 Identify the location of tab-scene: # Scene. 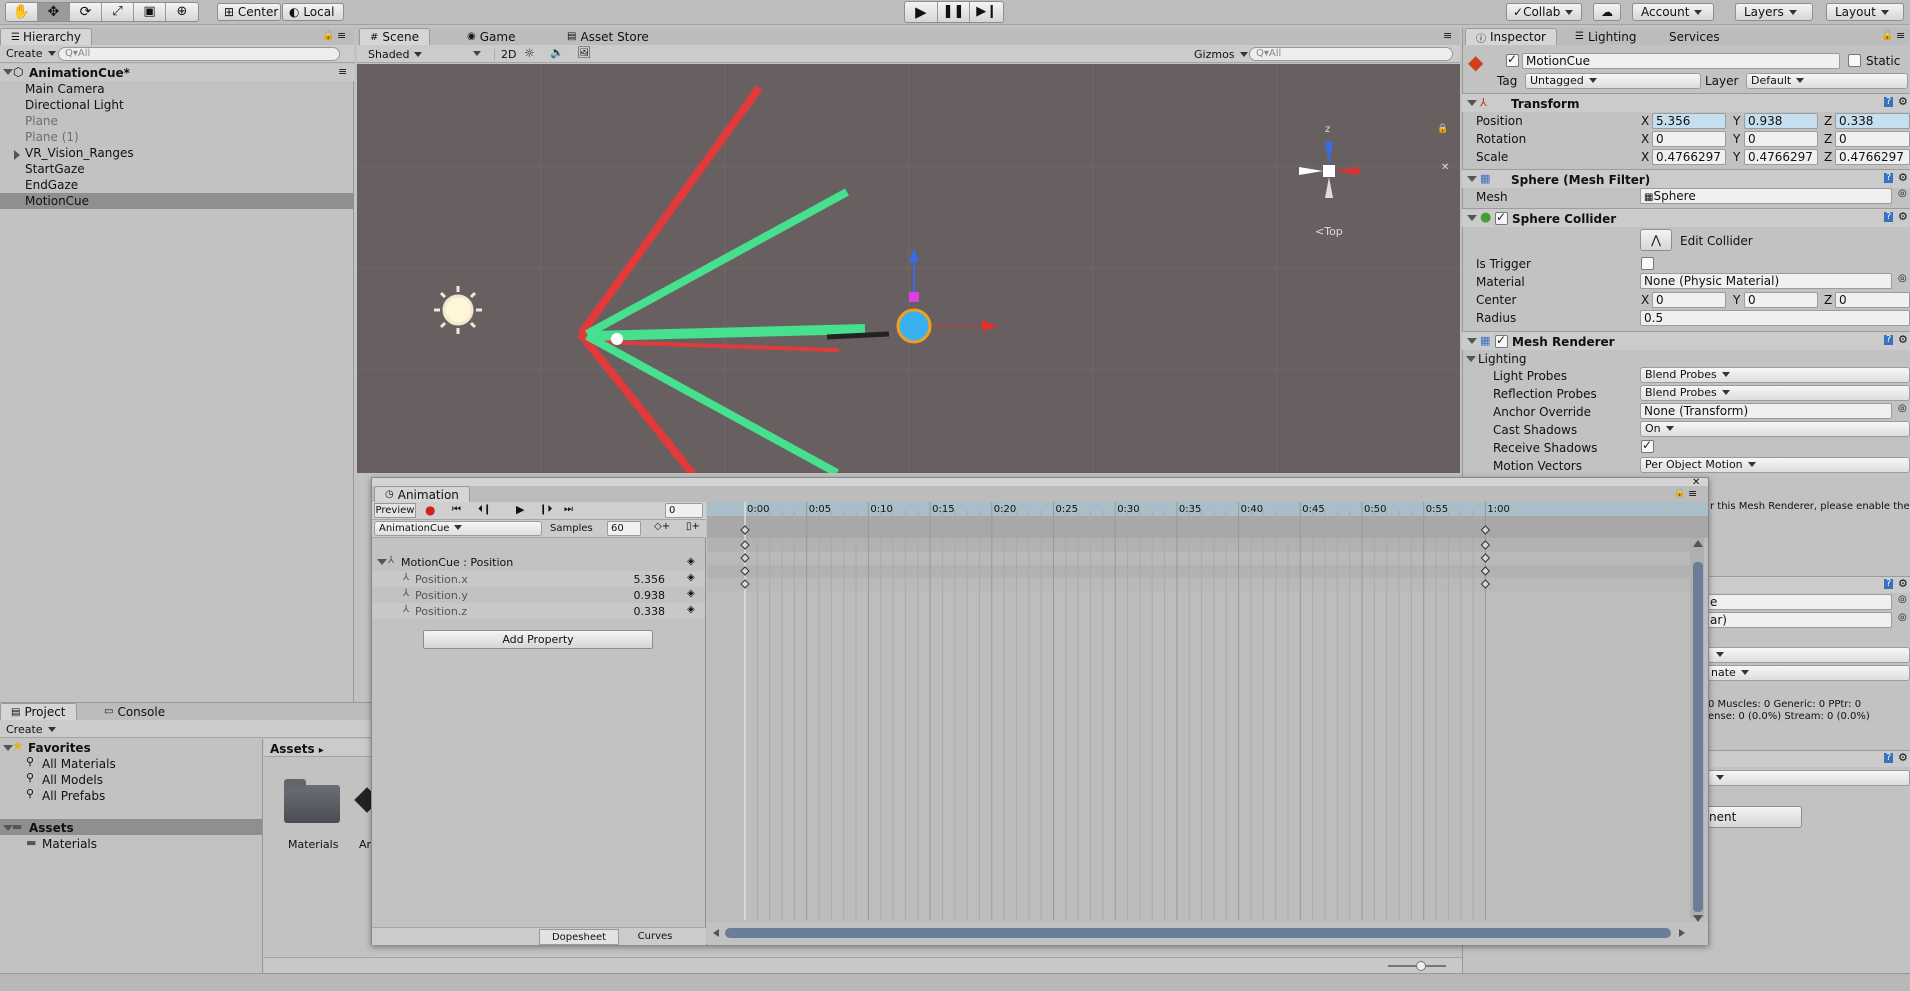
(394, 36).